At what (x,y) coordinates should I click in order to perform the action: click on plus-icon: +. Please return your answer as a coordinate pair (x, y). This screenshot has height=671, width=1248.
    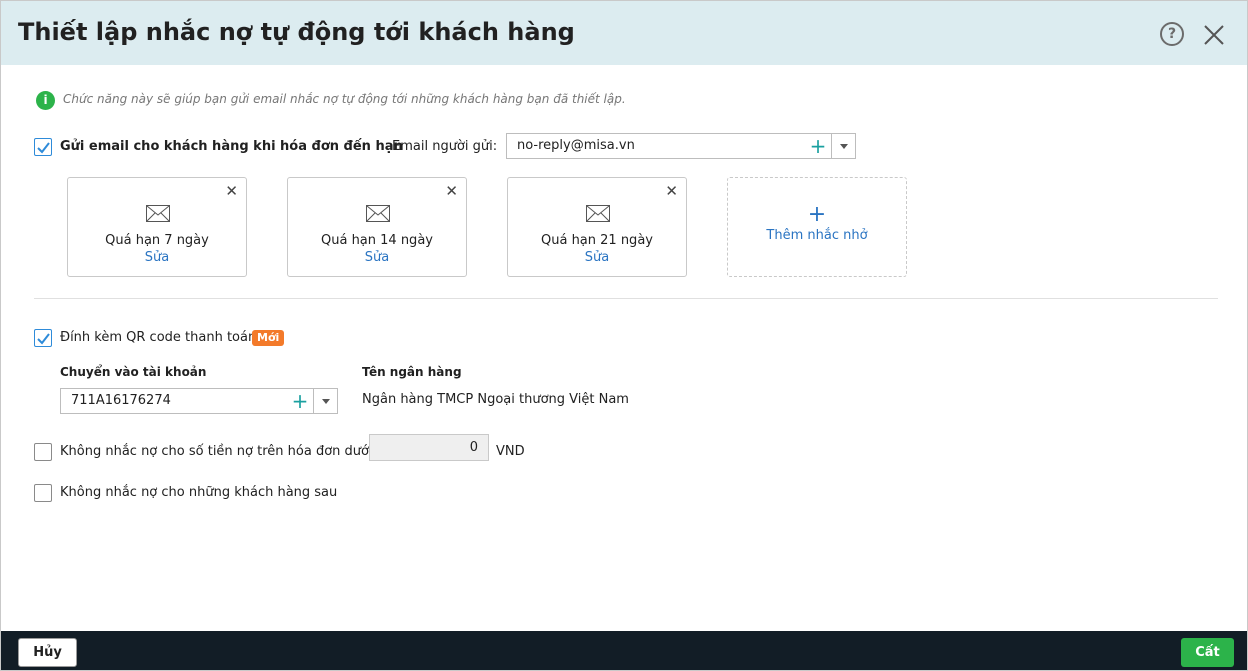
    Looking at the image, I should click on (817, 214).